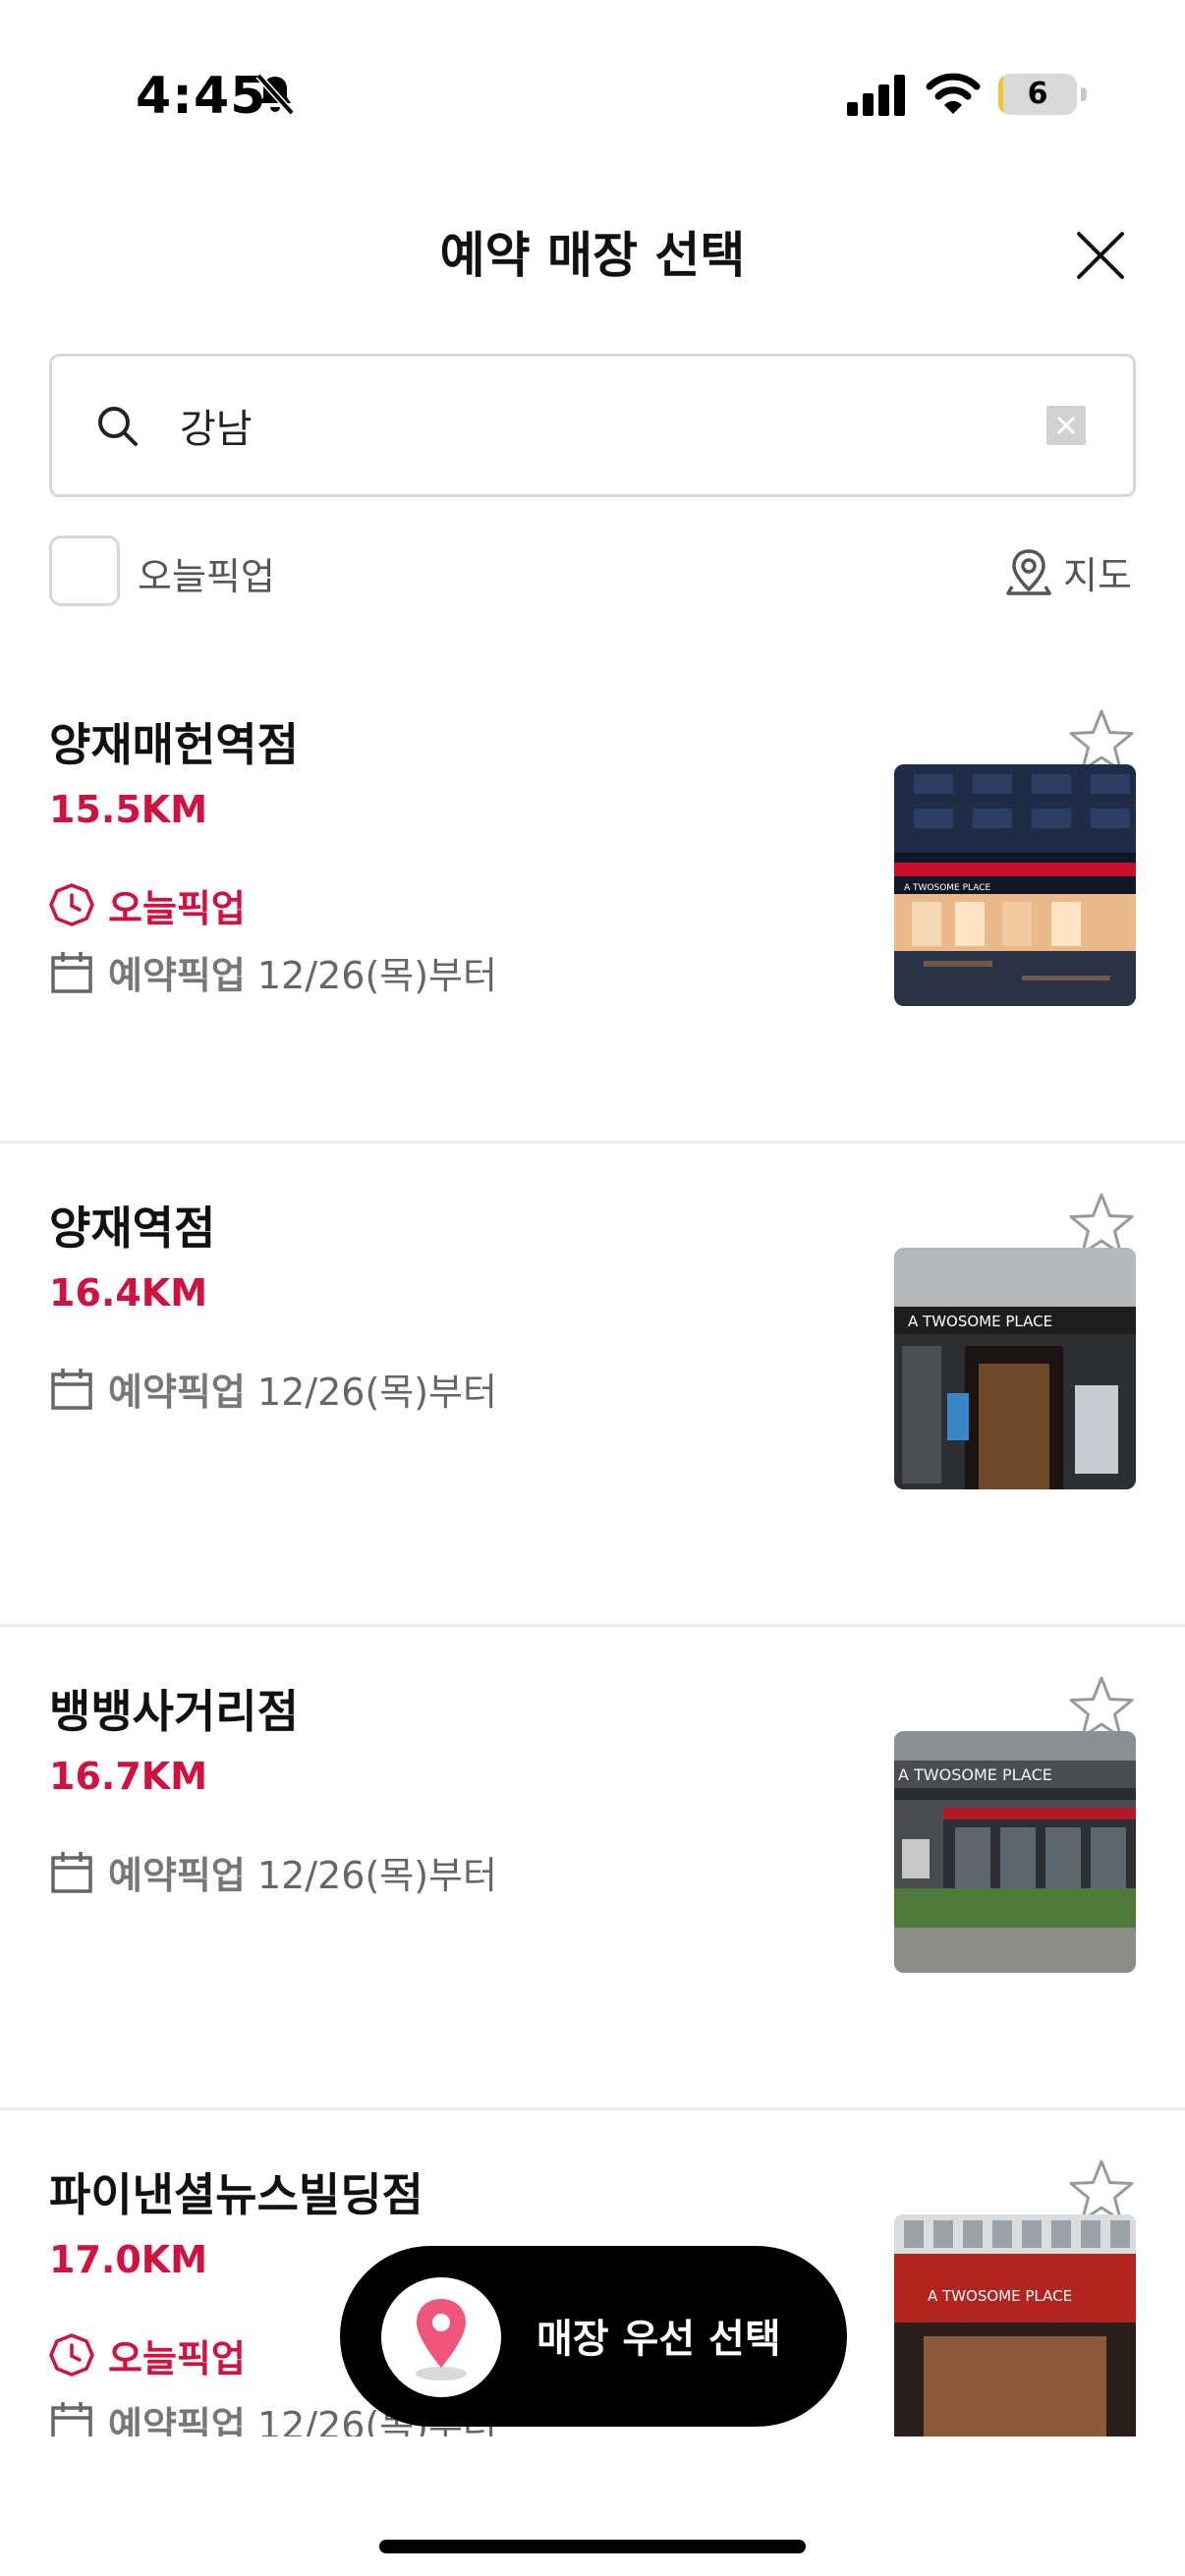 The width and height of the screenshot is (1185, 2576). I want to click on battery-indicator: 6, so click(1038, 94).